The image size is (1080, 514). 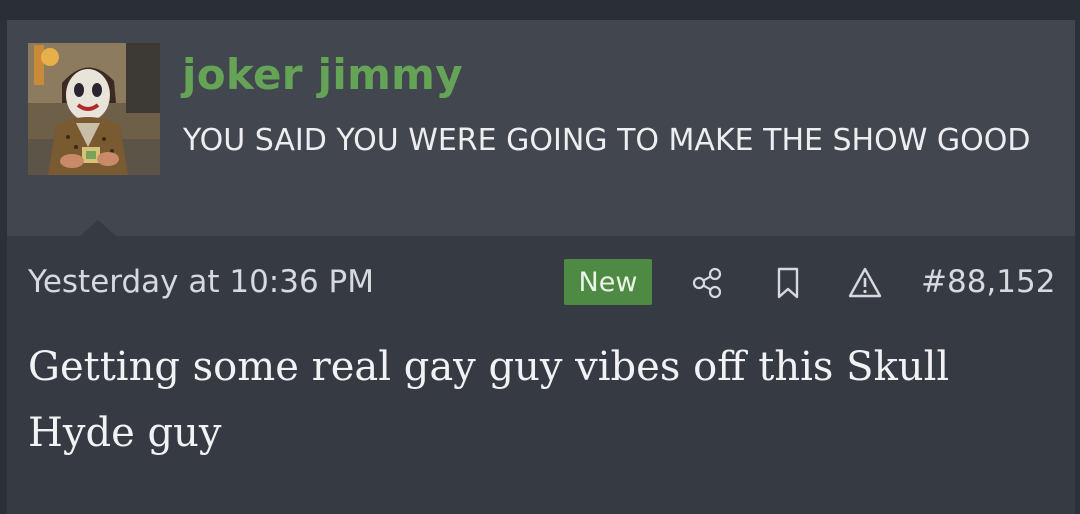 What do you see at coordinates (201, 282) in the screenshot?
I see `post-timestamp: Yesterday at 10:36 PM` at bounding box center [201, 282].